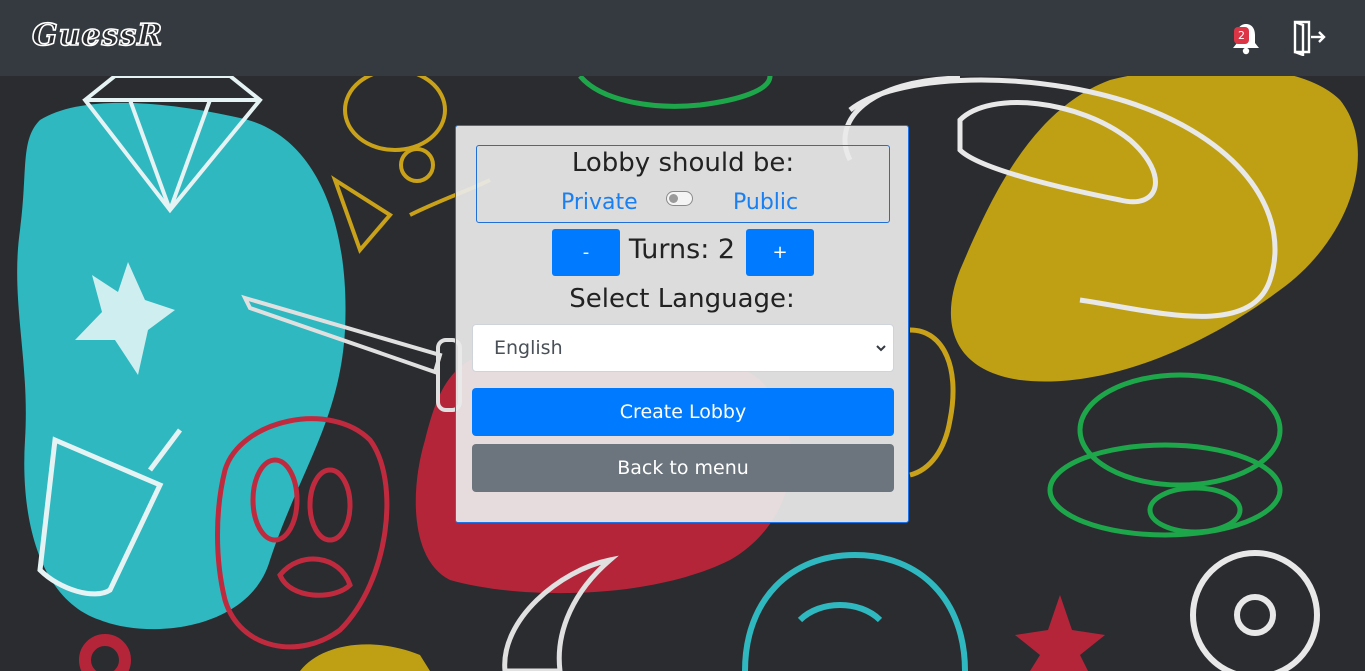 The image size is (1365, 671). What do you see at coordinates (675, 92) in the screenshot?
I see `green-doodle-top` at bounding box center [675, 92].